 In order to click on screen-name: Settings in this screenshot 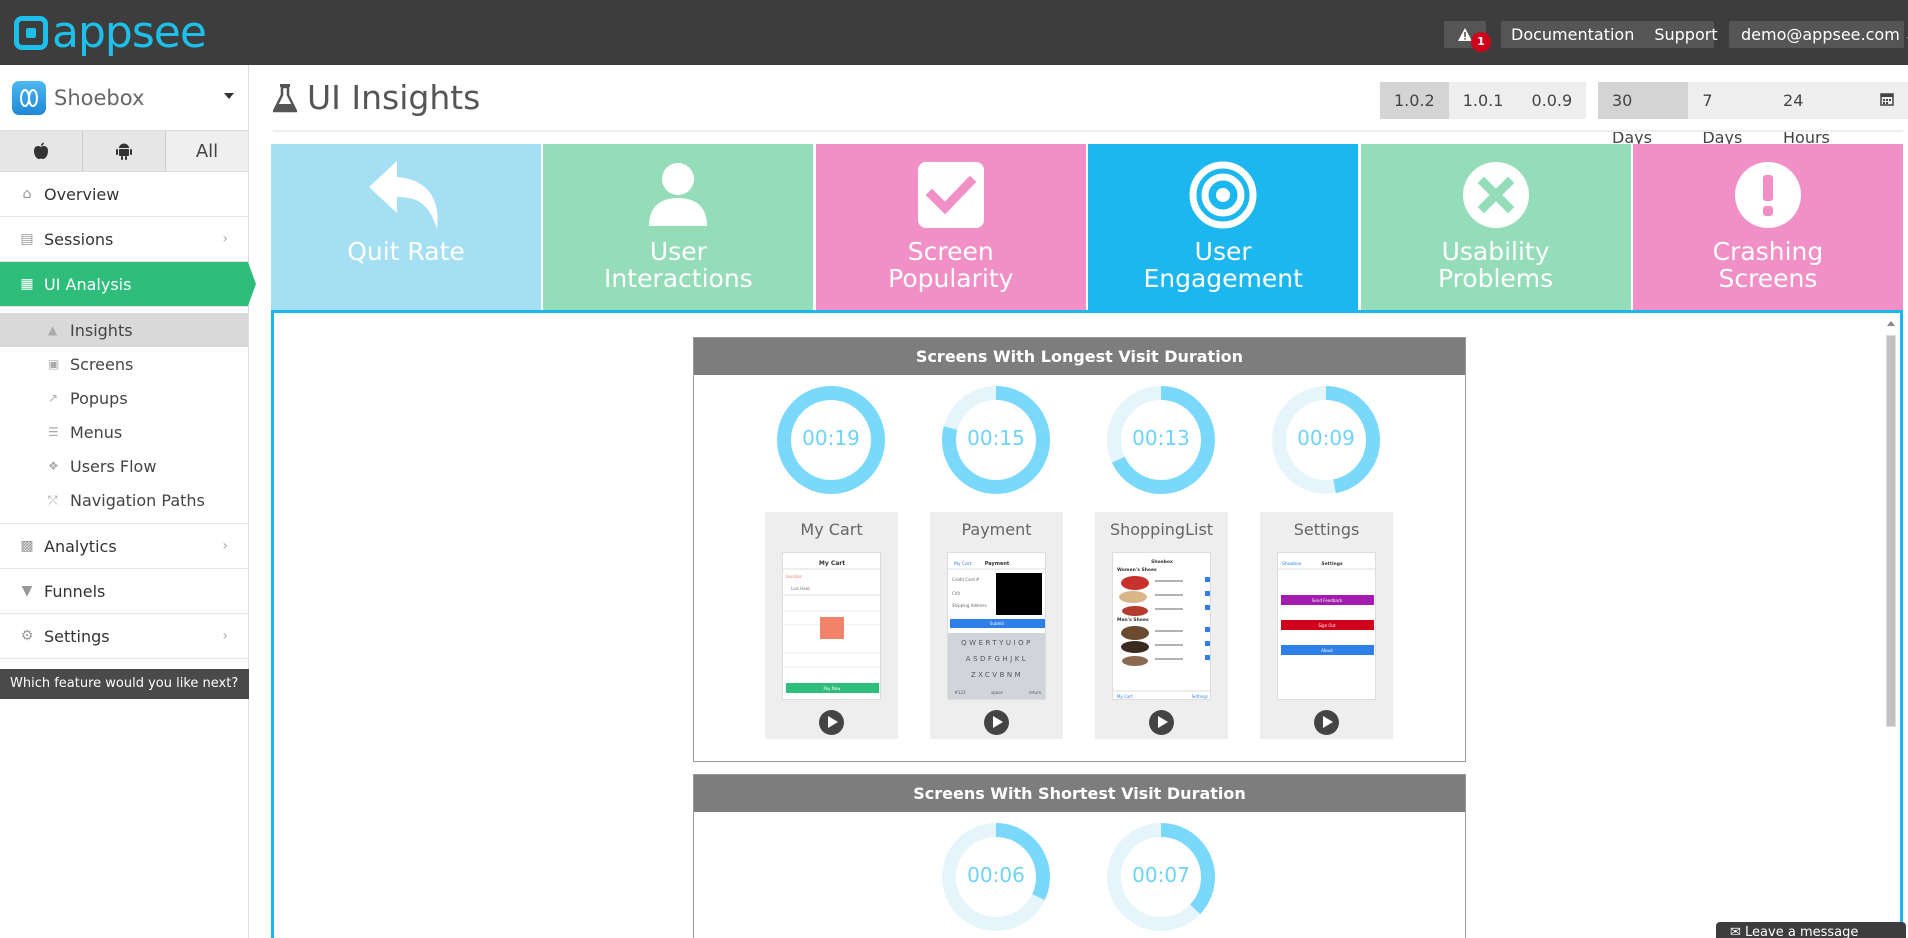, I will do `click(1326, 529)`.